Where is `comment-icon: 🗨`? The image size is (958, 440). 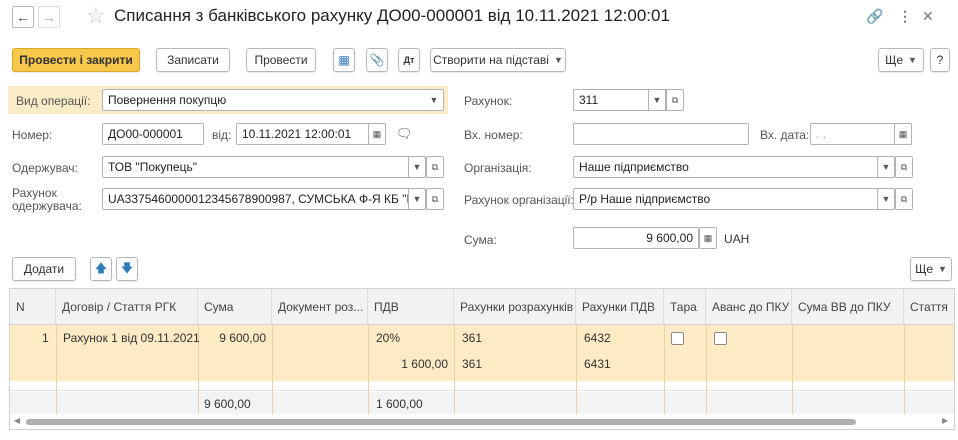
comment-icon: 🗨 is located at coordinates (404, 134).